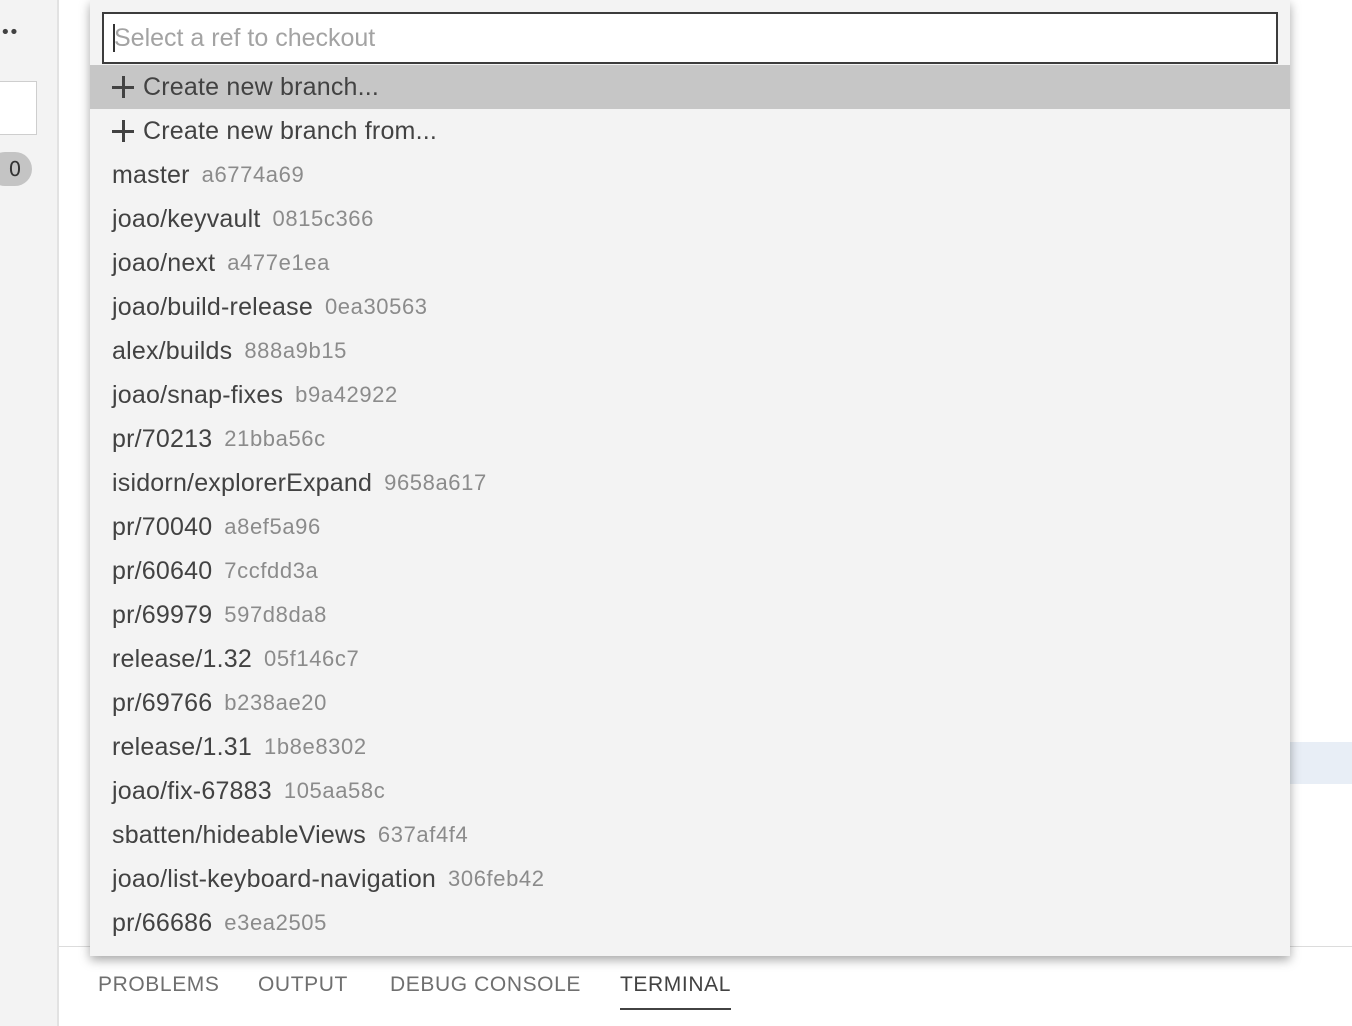 The image size is (1352, 1026). Describe the element at coordinates (315, 746) in the screenshot. I see `ref-commit-hash: 1b8e8302` at that location.